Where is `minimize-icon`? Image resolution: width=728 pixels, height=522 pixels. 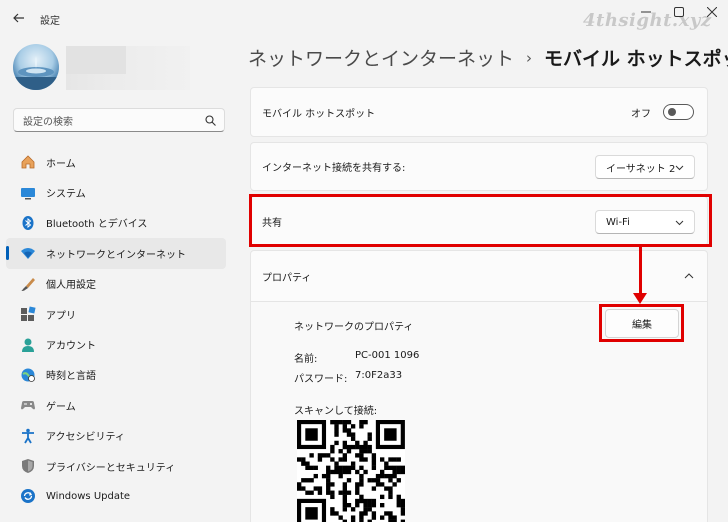 minimize-icon is located at coordinates (645, 12).